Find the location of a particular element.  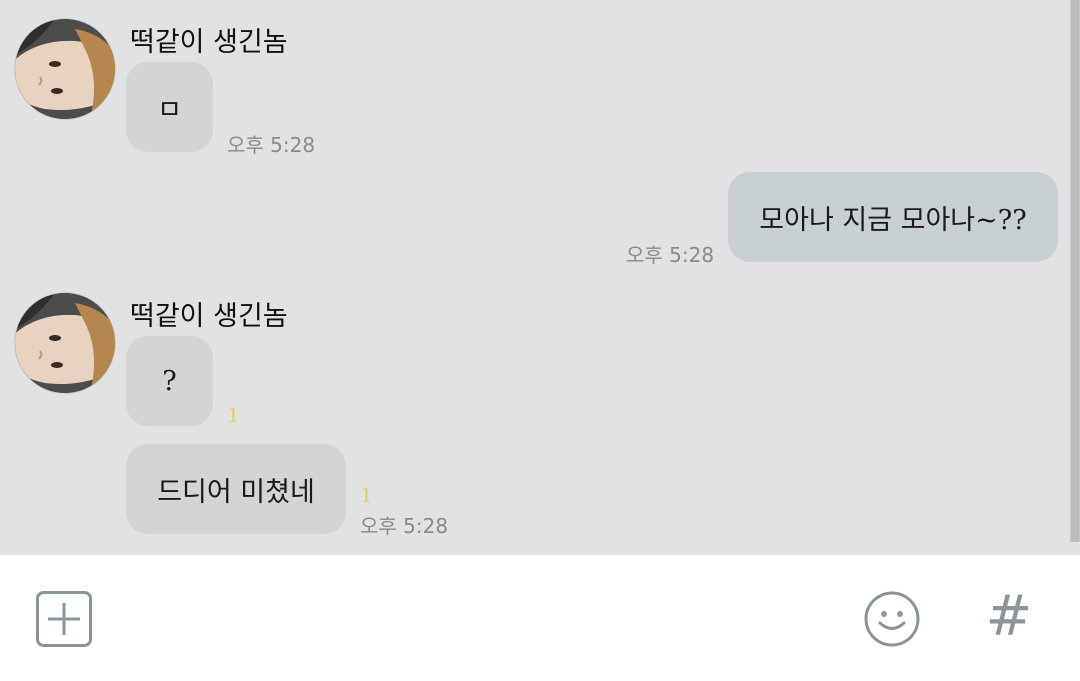

message-bubble: 모아나 지금 모아나~?? is located at coordinates (893, 217).